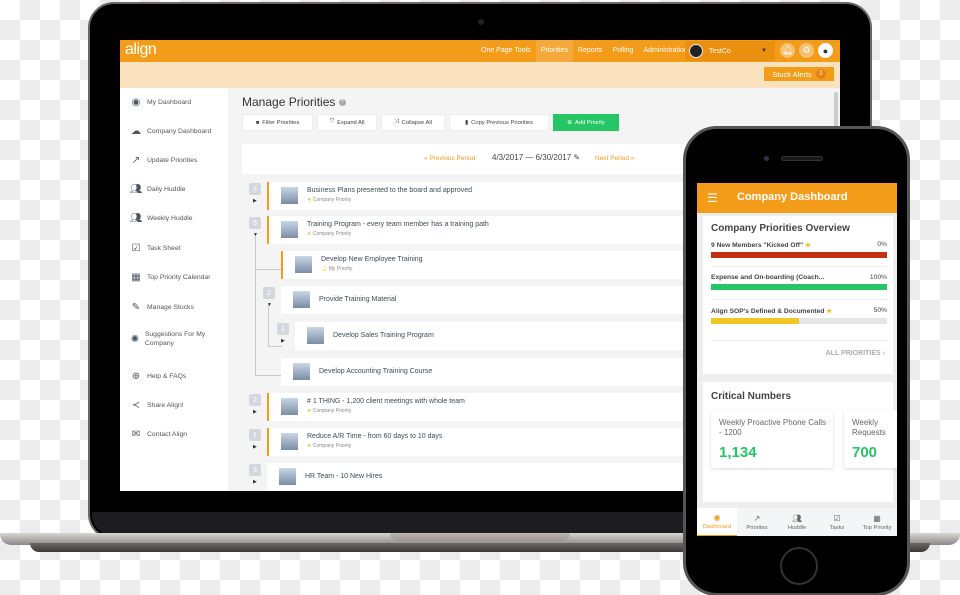 The width and height of the screenshot is (960, 595). I want to click on all-priorities-link: ALL PRIORITIES ›, so click(855, 353).